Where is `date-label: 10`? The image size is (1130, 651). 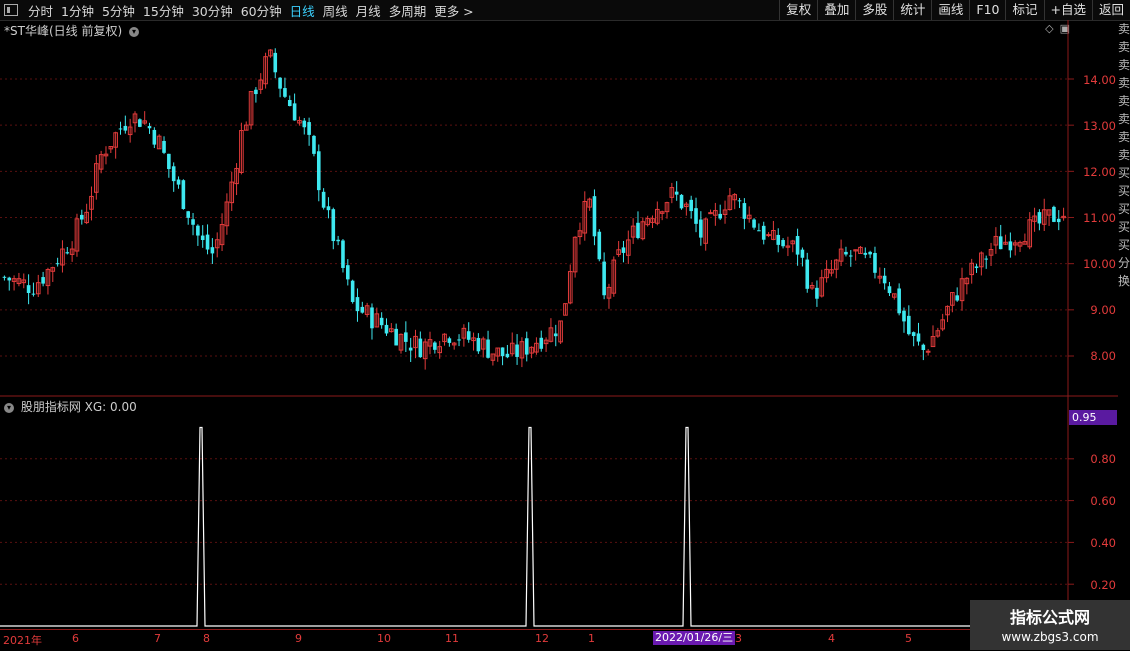
date-label: 10 is located at coordinates (384, 638).